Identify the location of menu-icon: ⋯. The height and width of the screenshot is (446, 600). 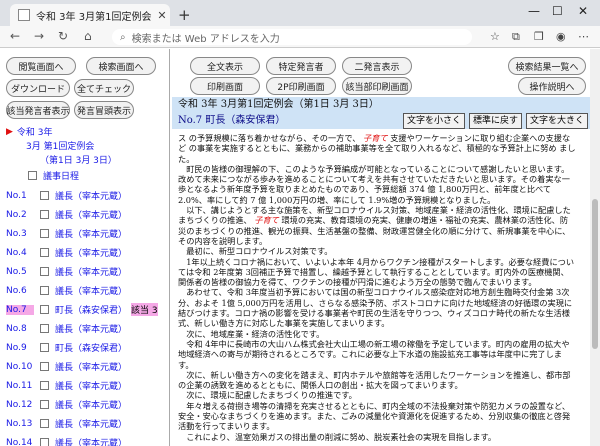
(583, 36).